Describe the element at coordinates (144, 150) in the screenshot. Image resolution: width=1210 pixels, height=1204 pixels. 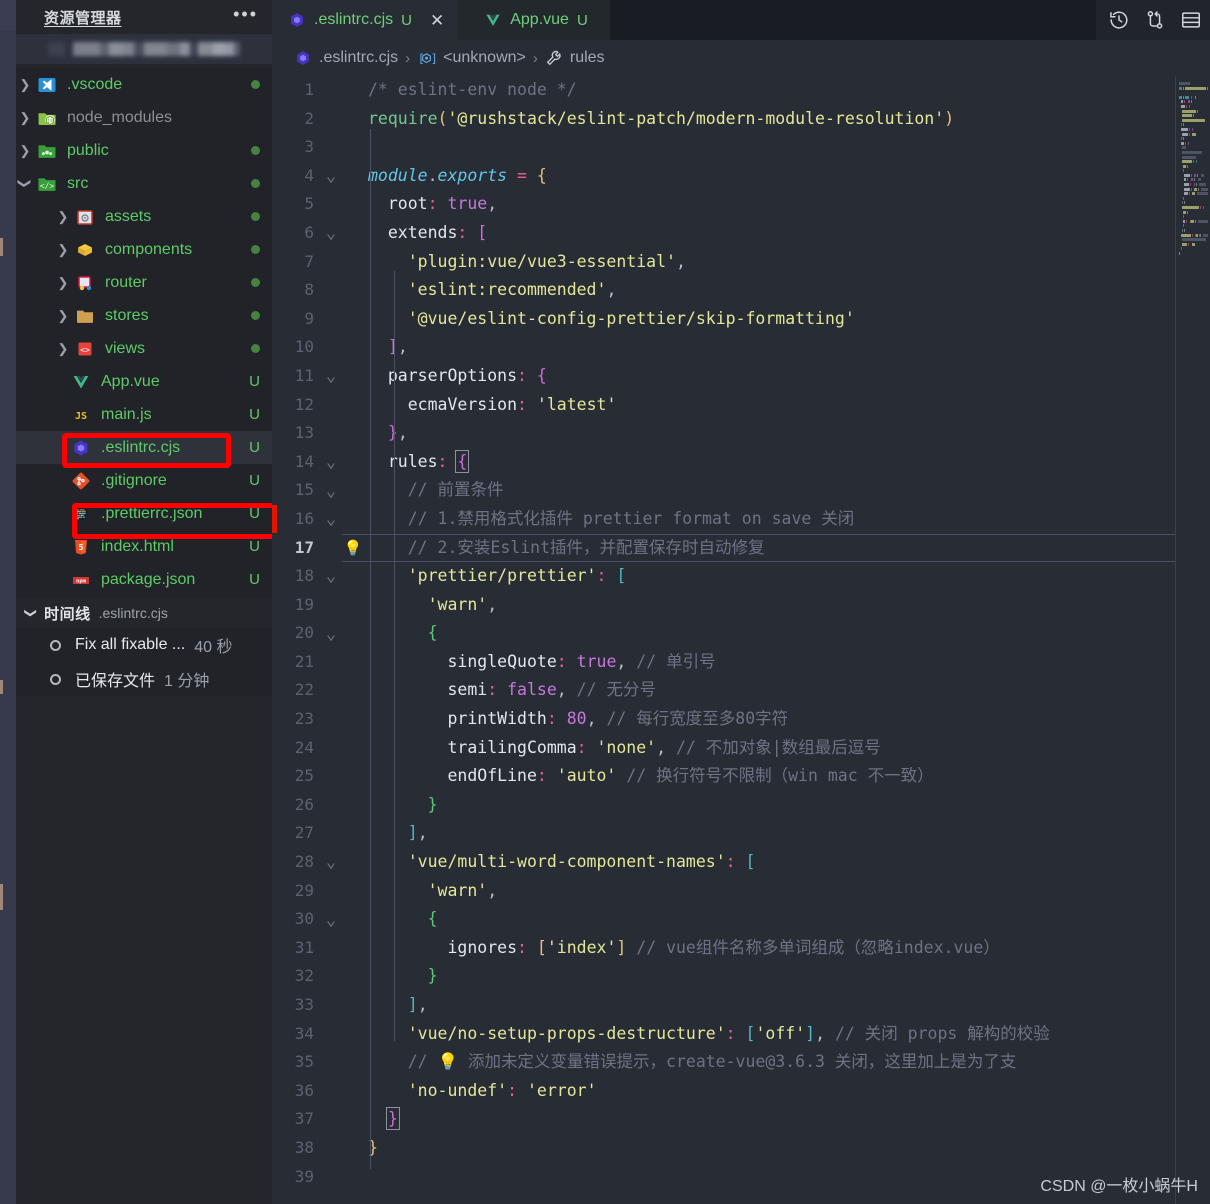
I see `tree-row-public: ❯ public` at that location.